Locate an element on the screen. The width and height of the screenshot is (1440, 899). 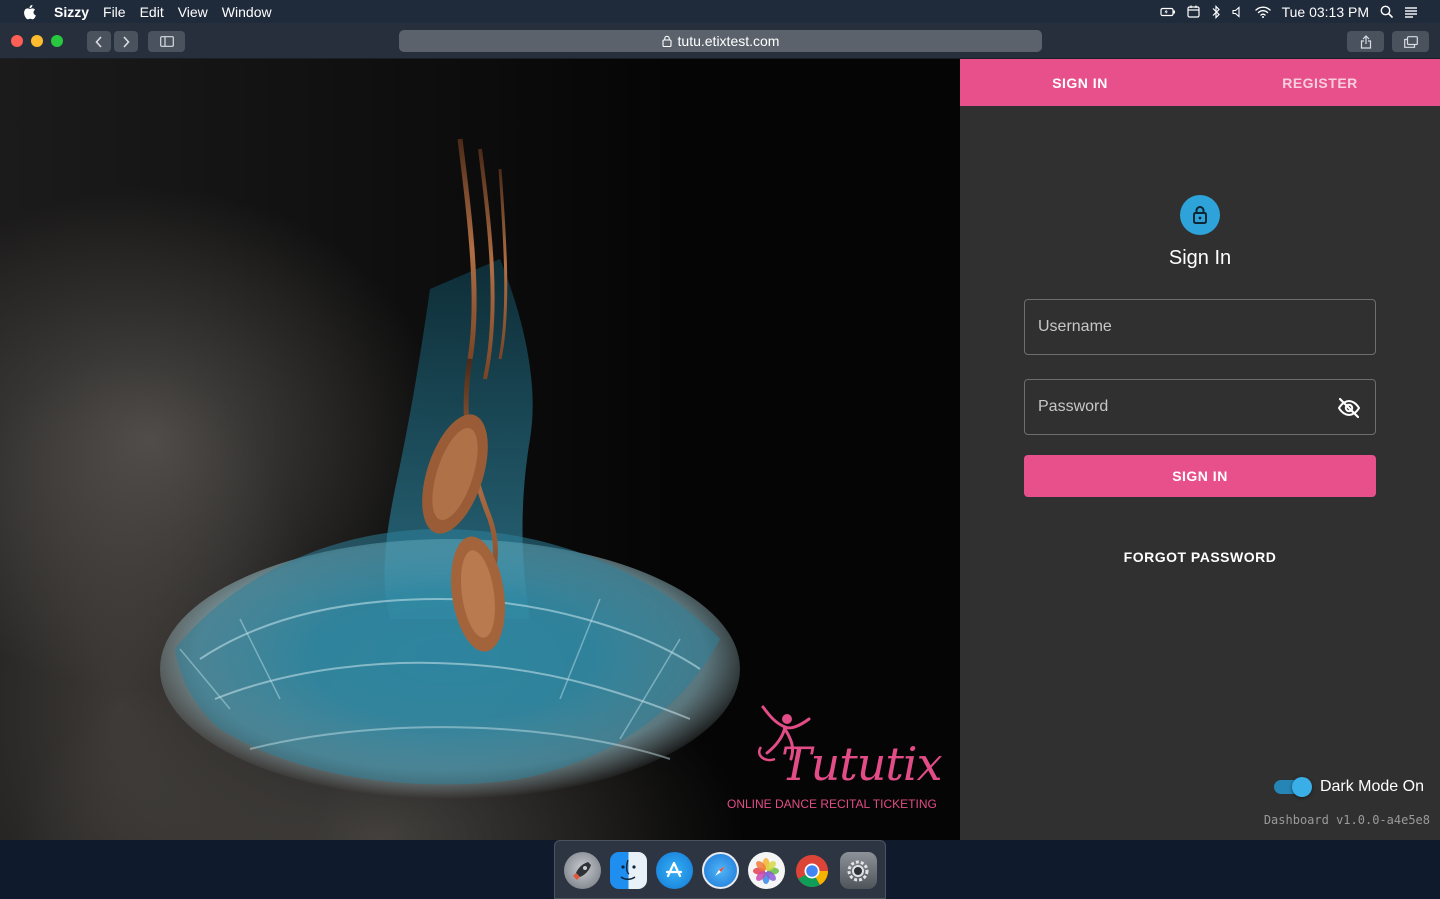
calendar-icon is located at coordinates (1193, 11).